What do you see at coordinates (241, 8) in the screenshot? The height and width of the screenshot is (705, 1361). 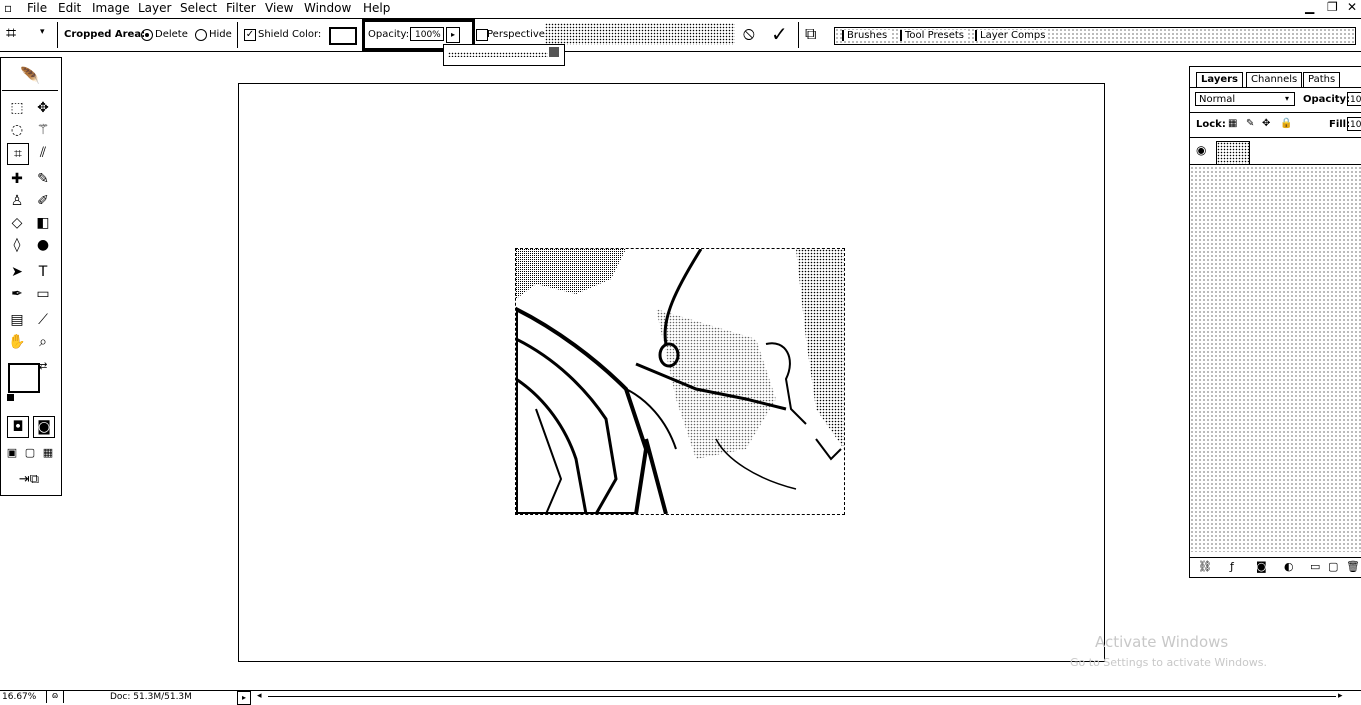 I see `menu-filter: Filter` at bounding box center [241, 8].